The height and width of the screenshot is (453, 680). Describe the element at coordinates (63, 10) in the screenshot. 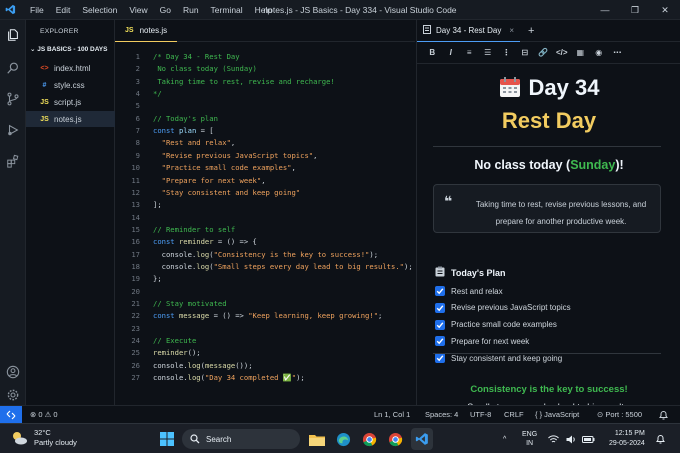

I see `menu-edit: Edit` at that location.